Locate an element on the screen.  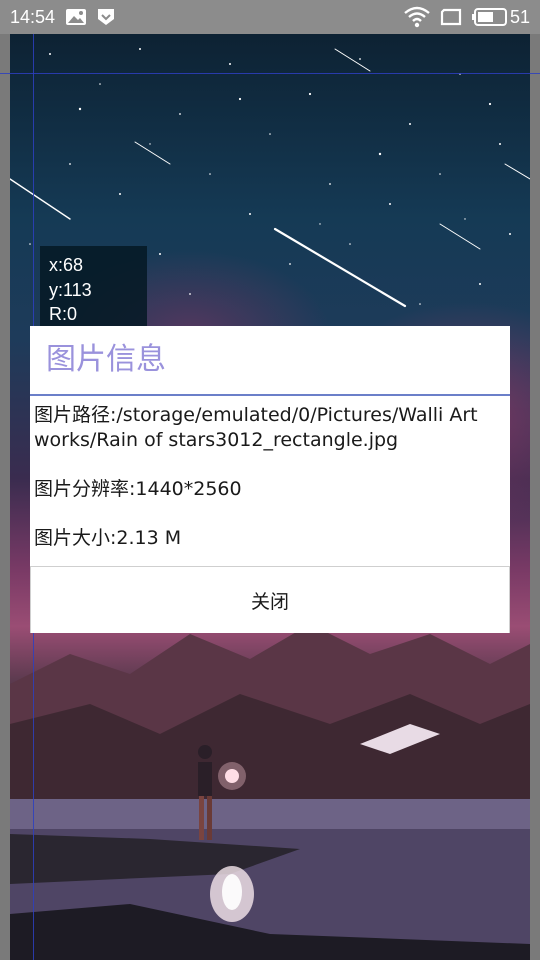
image-size-text: 图片大小:2.13 M is located at coordinates (108, 538).